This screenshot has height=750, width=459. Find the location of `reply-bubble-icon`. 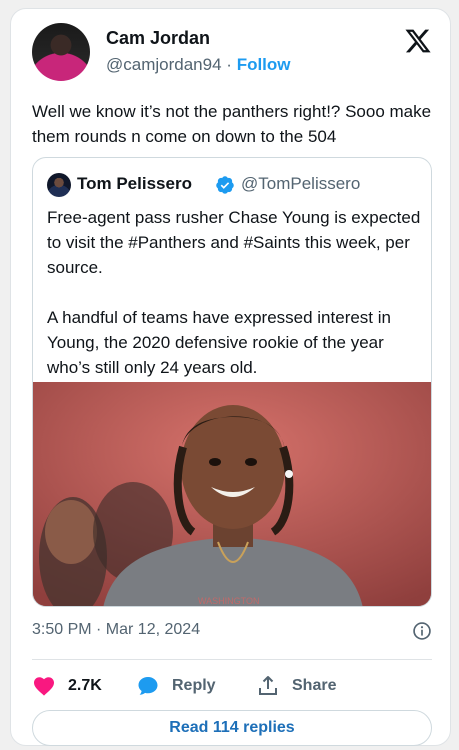

reply-bubble-icon is located at coordinates (148, 686).